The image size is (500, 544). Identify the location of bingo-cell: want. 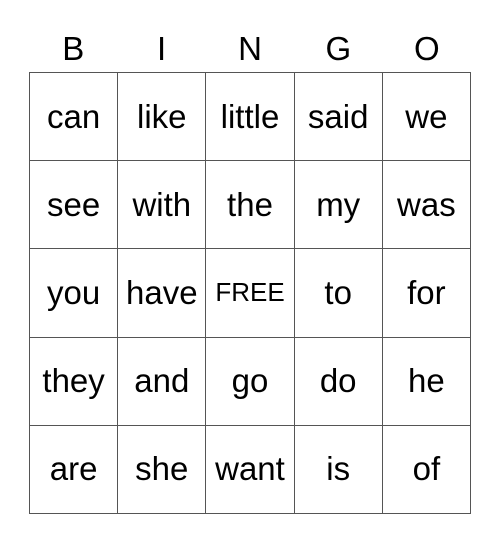
(250, 469).